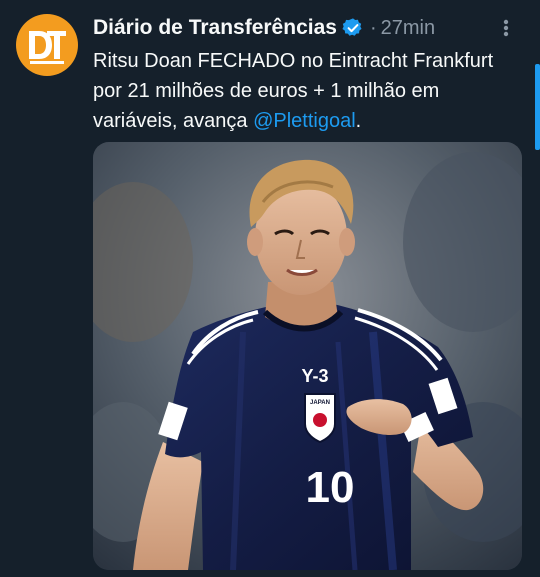 The width and height of the screenshot is (540, 577). I want to click on author-name: Diário de Transferências, so click(215, 28).